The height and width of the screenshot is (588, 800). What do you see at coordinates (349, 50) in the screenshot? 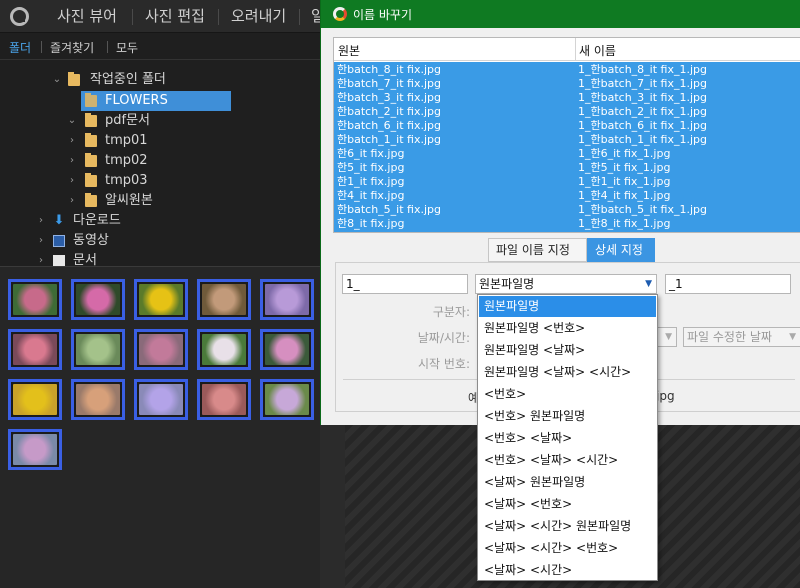
I see `column-original: 원본` at bounding box center [349, 50].